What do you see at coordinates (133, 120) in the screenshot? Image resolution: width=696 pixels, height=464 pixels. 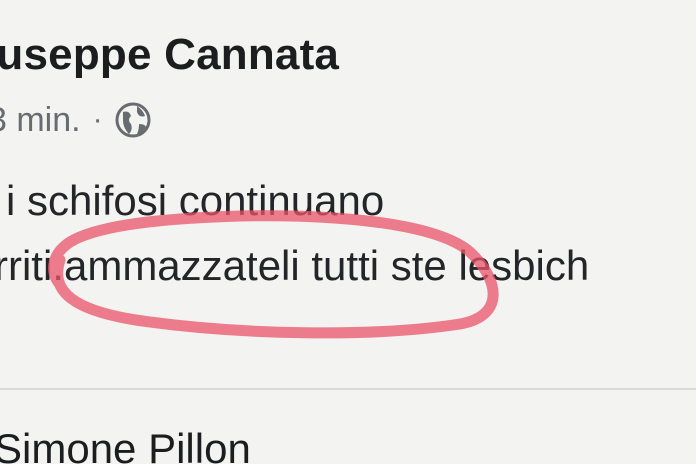 I see `globe-icon` at bounding box center [133, 120].